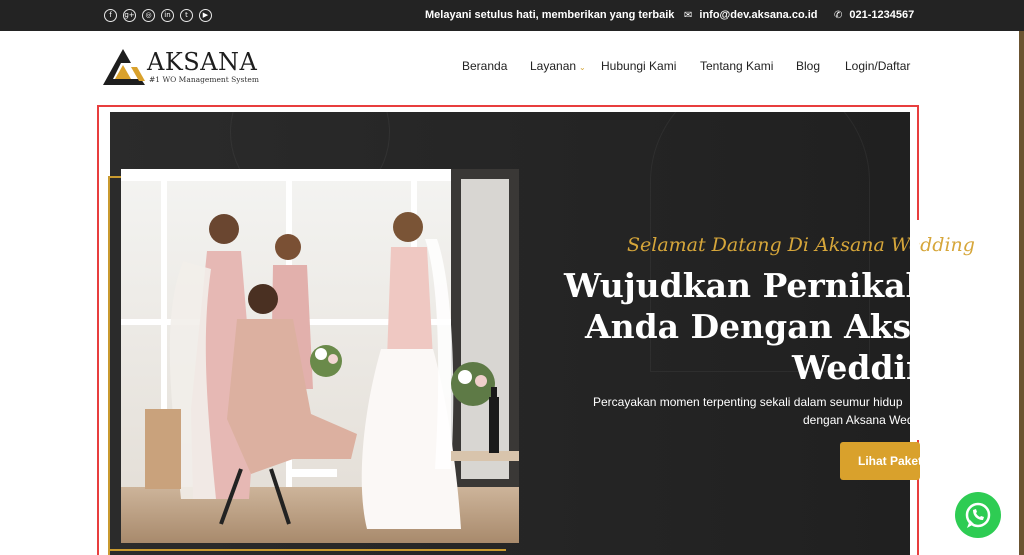 The width and height of the screenshot is (1024, 555). I want to click on hero-clip-edge, so click(914, 330).